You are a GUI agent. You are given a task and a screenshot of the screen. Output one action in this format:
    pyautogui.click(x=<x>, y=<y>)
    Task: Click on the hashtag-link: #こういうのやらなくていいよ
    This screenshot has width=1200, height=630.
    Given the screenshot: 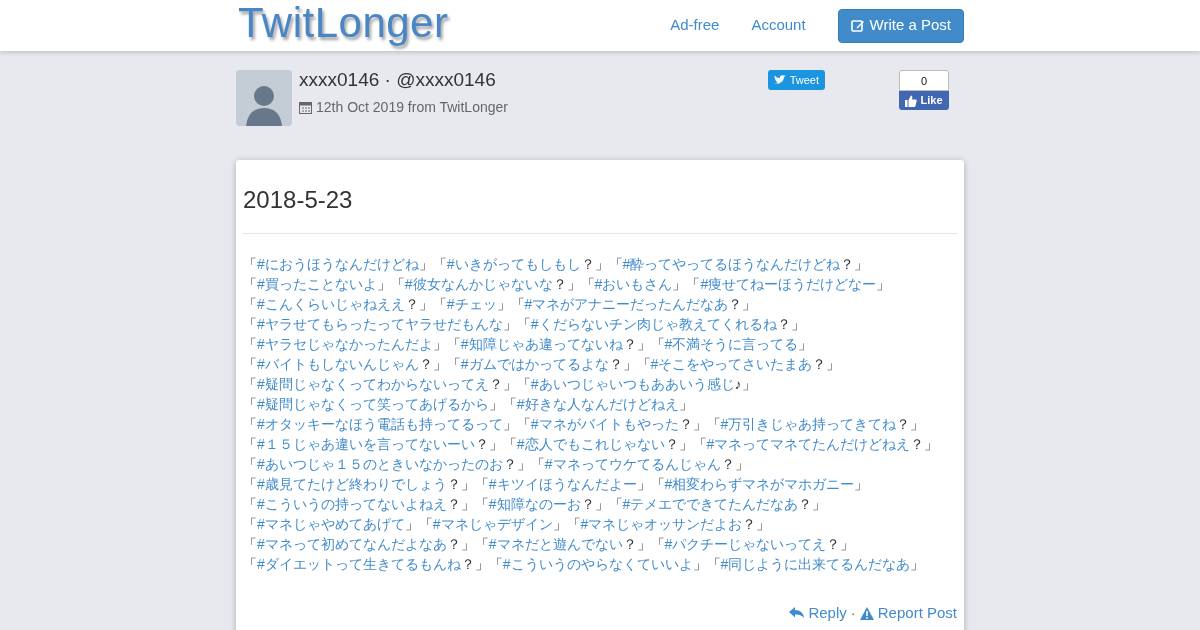 What is the action you would take?
    pyautogui.click(x=597, y=564)
    